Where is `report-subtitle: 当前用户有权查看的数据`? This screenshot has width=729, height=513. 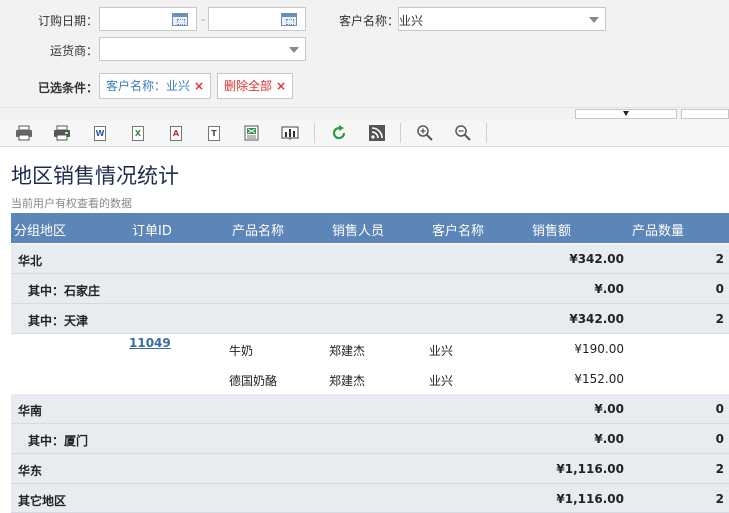
report-subtitle: 当前用户有权查看的数据 is located at coordinates (71, 203).